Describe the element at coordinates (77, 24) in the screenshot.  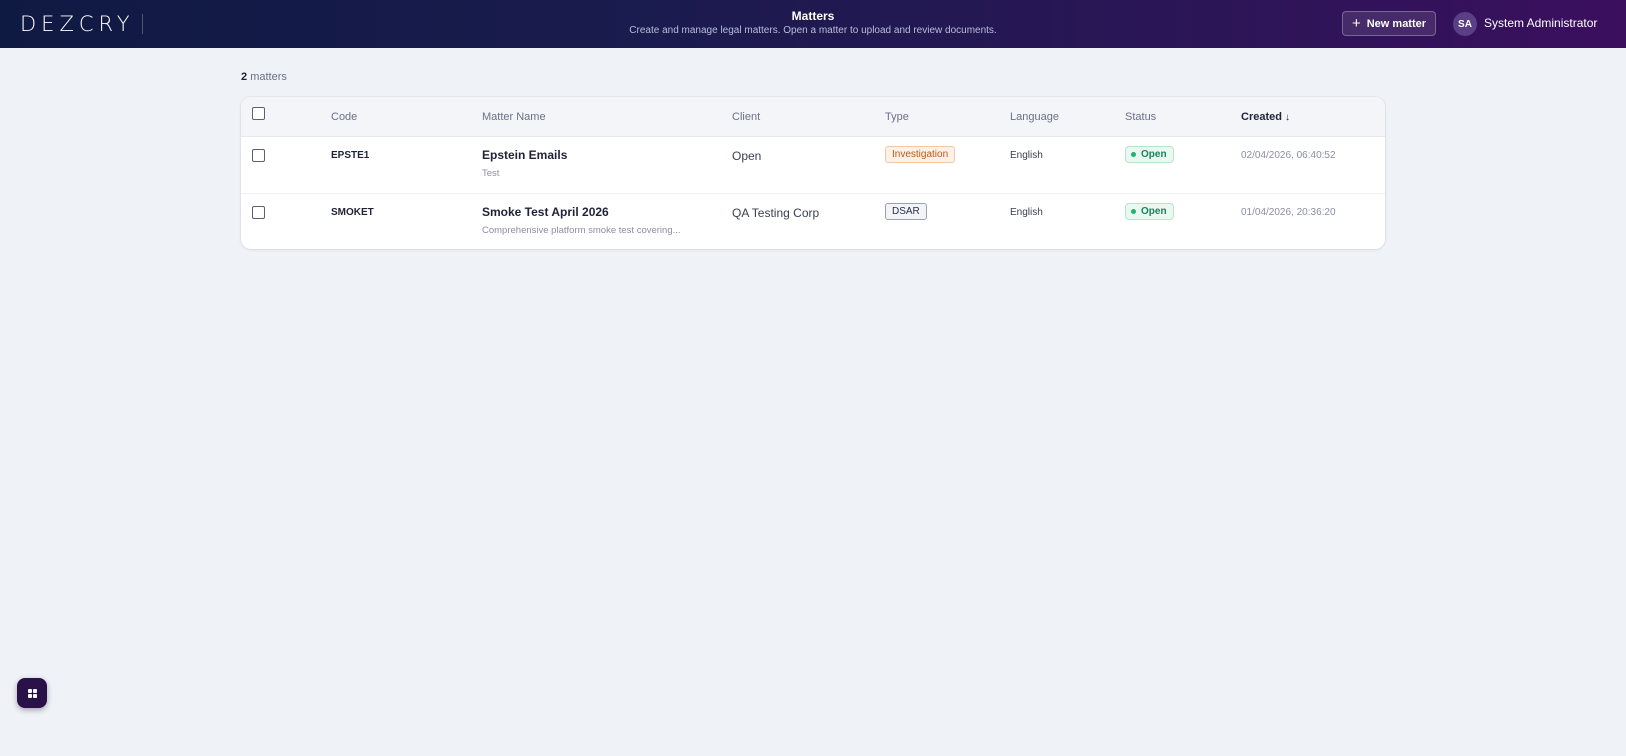
I see `app-logo: DEZCRY` at that location.